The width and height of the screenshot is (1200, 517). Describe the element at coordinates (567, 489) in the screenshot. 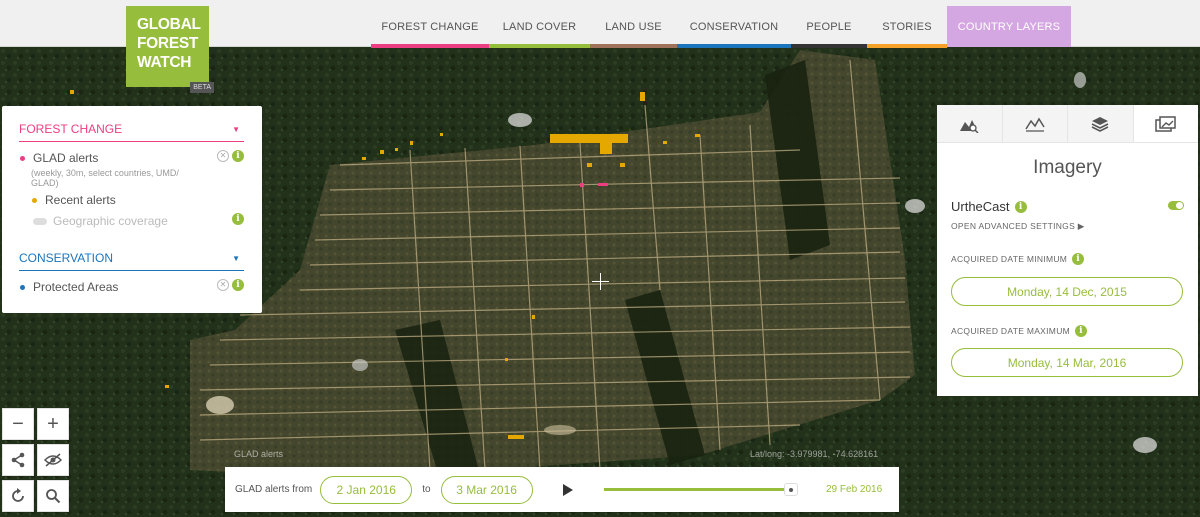

I see `play-icon` at that location.